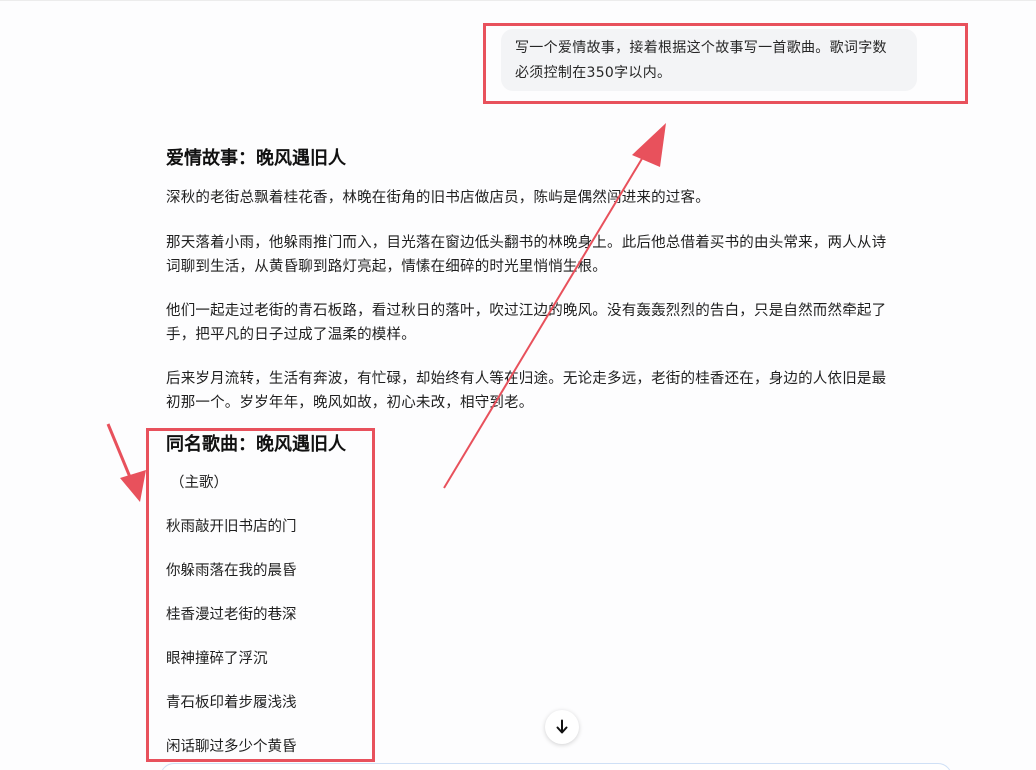 This screenshot has height=770, width=1036. I want to click on story-title: 爱情故事：晚风遇旧人, so click(256, 158).